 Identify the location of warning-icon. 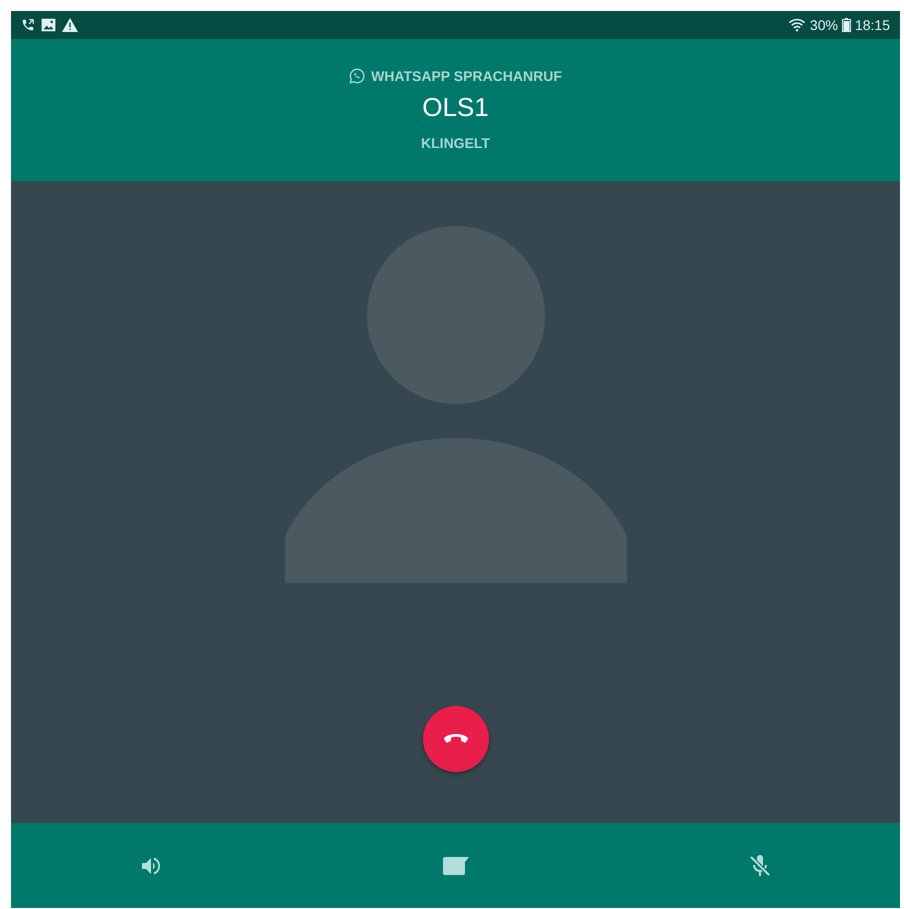
(70, 25).